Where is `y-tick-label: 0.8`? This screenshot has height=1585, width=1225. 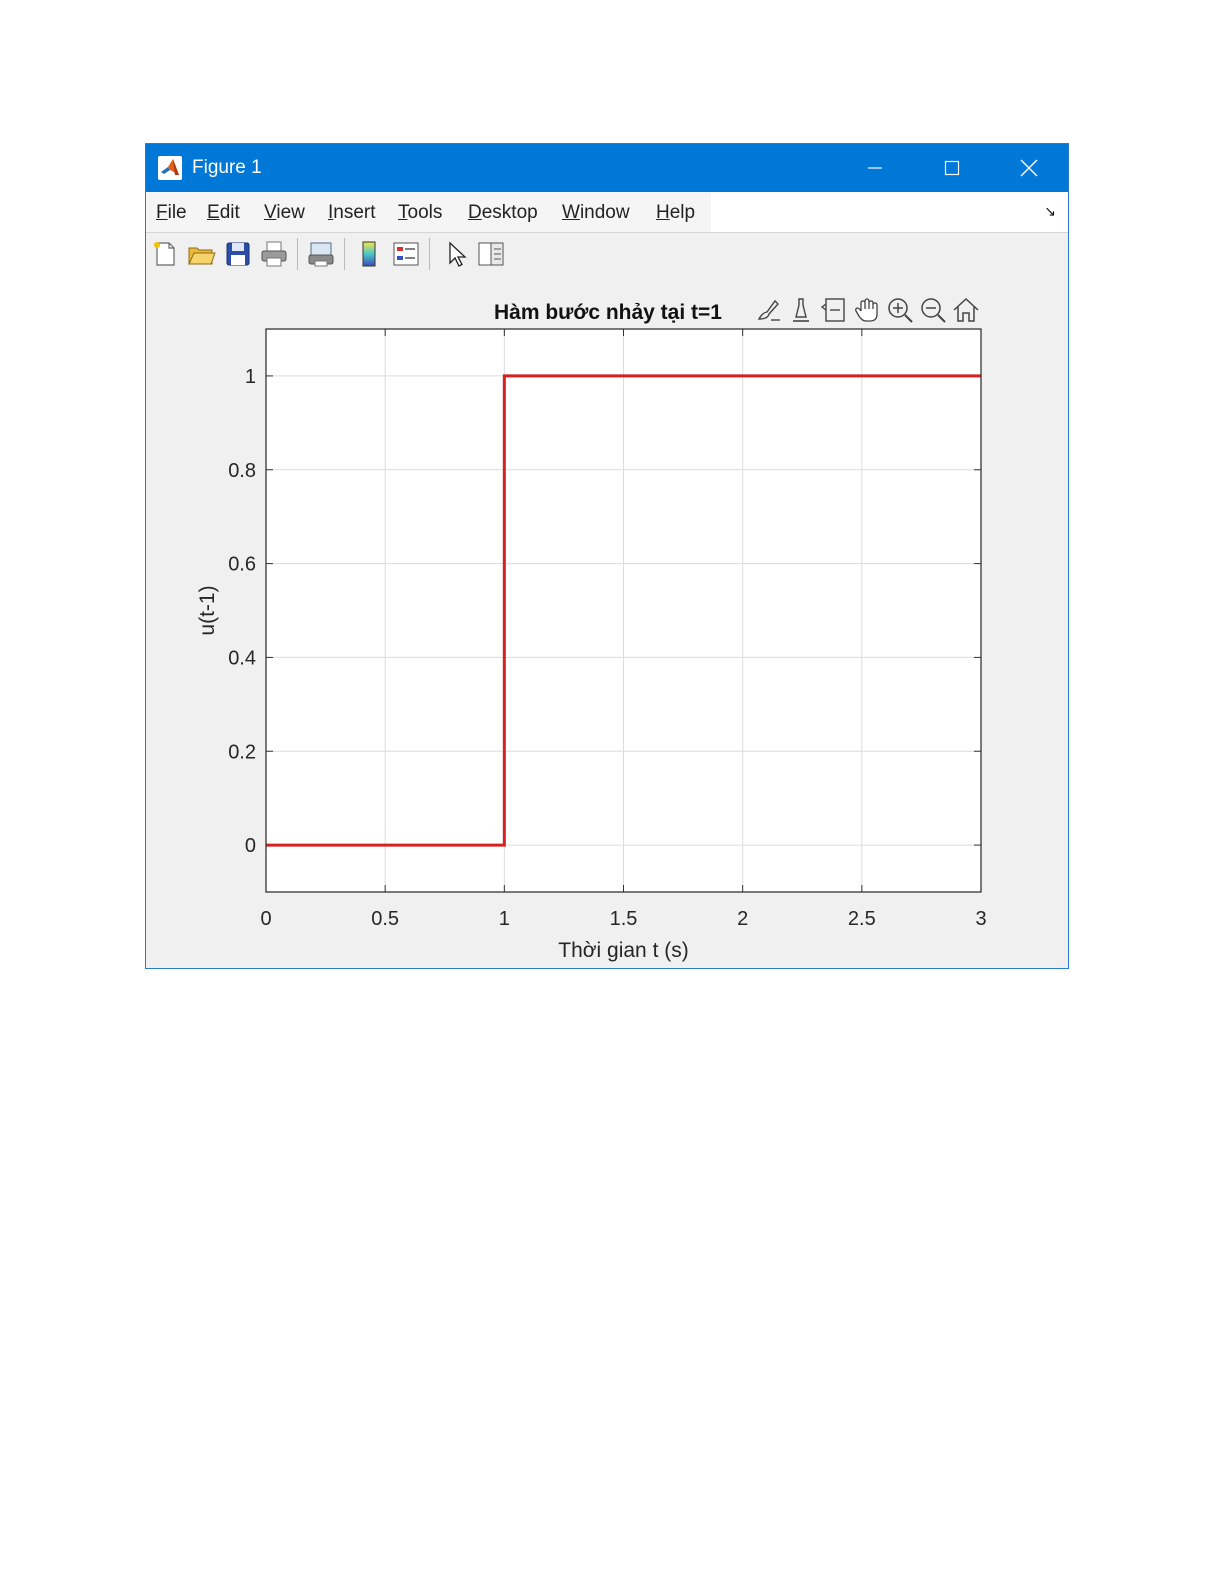
y-tick-label: 0.8 is located at coordinates (242, 471).